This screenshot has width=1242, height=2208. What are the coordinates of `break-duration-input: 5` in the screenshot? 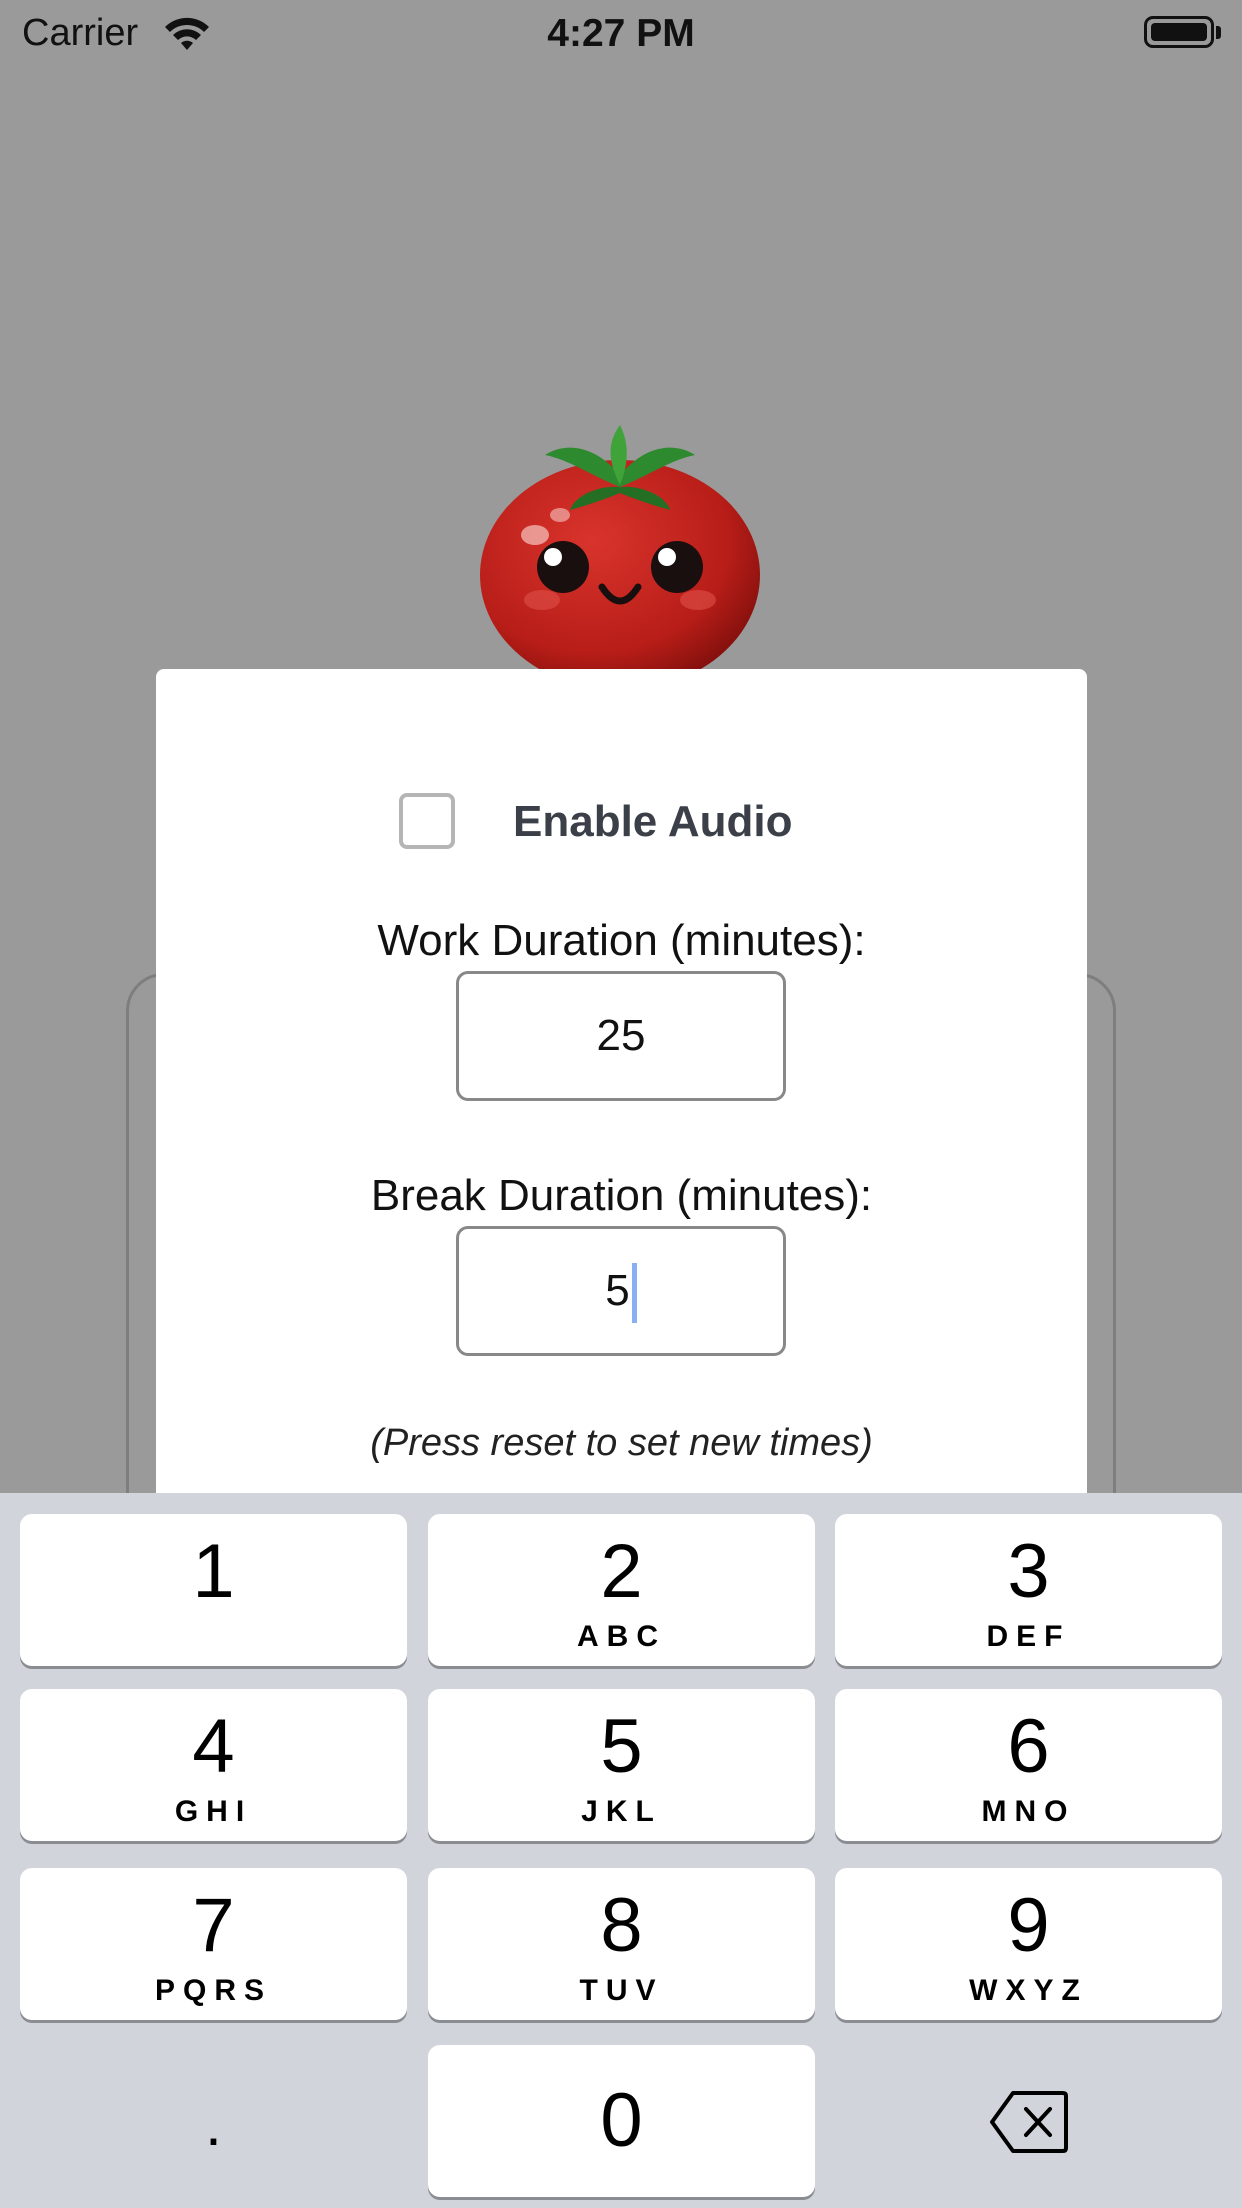 It's located at (621, 1291).